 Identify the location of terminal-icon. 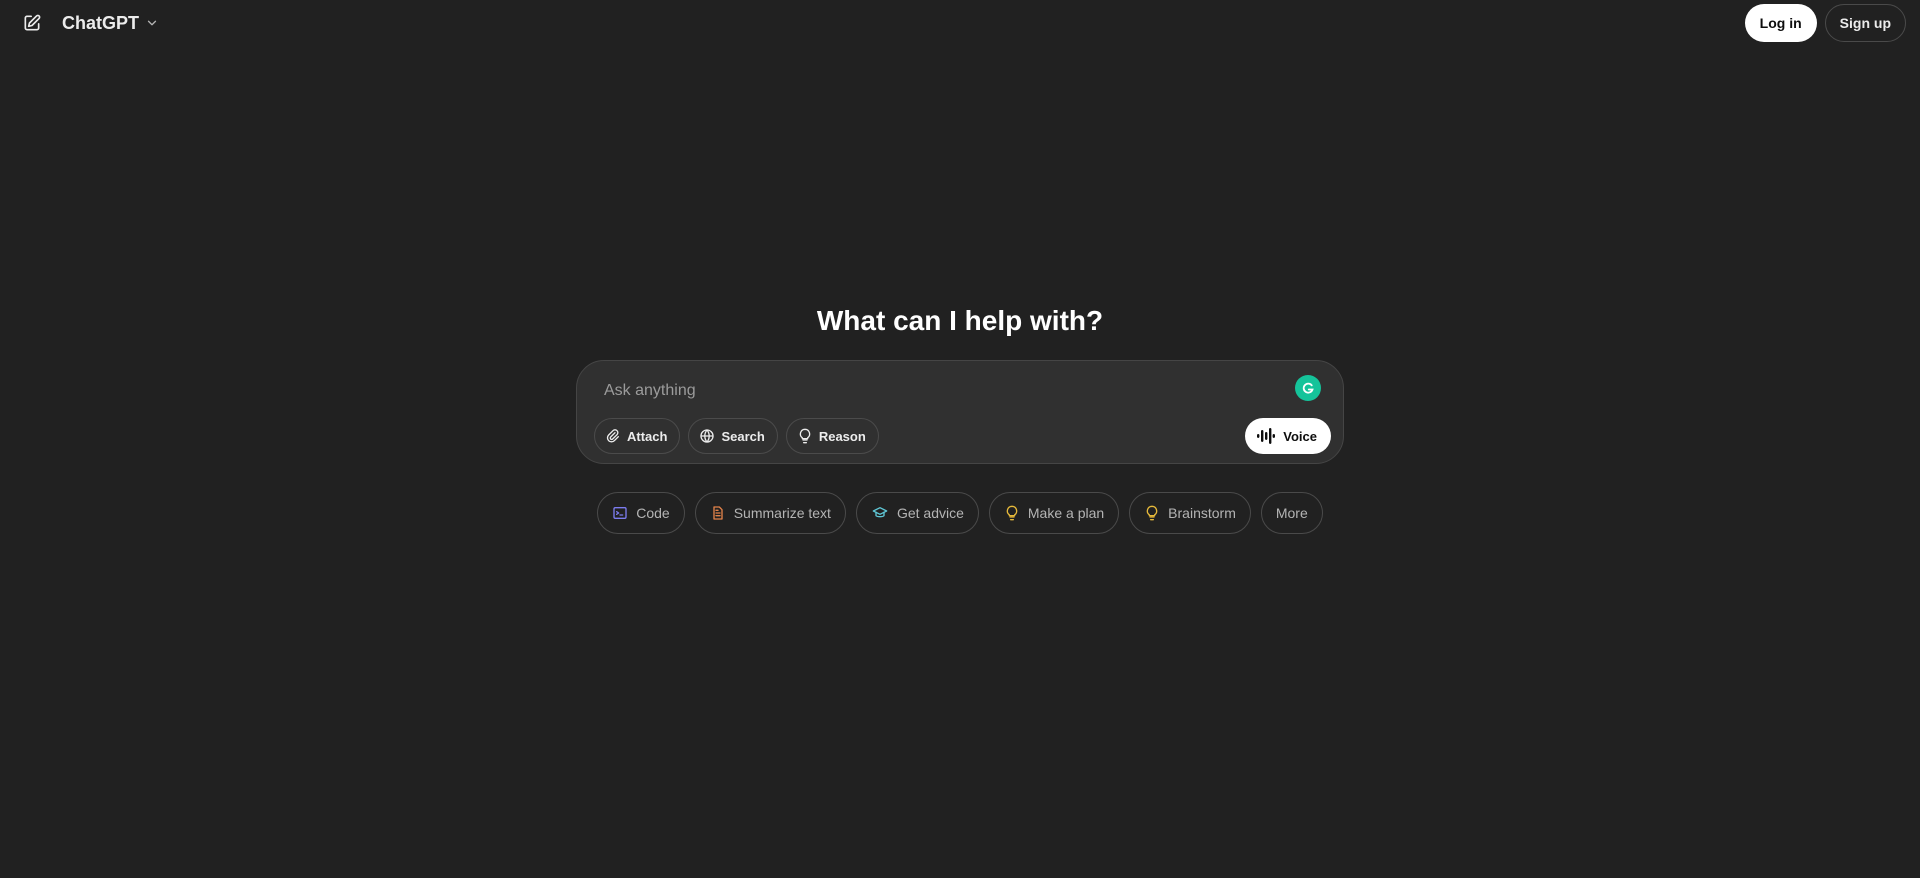
(620, 513).